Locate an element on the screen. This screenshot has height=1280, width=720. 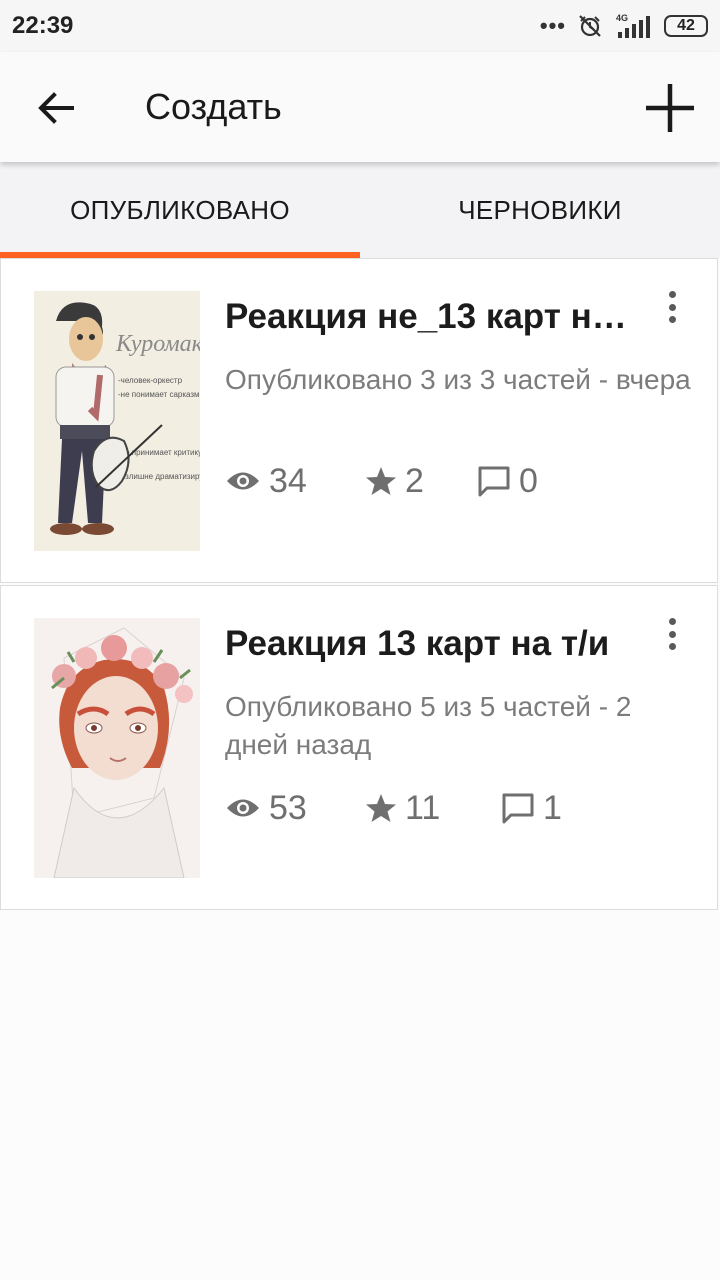
status-icons: ••• 4G 42 is located at coordinates (624, 26).